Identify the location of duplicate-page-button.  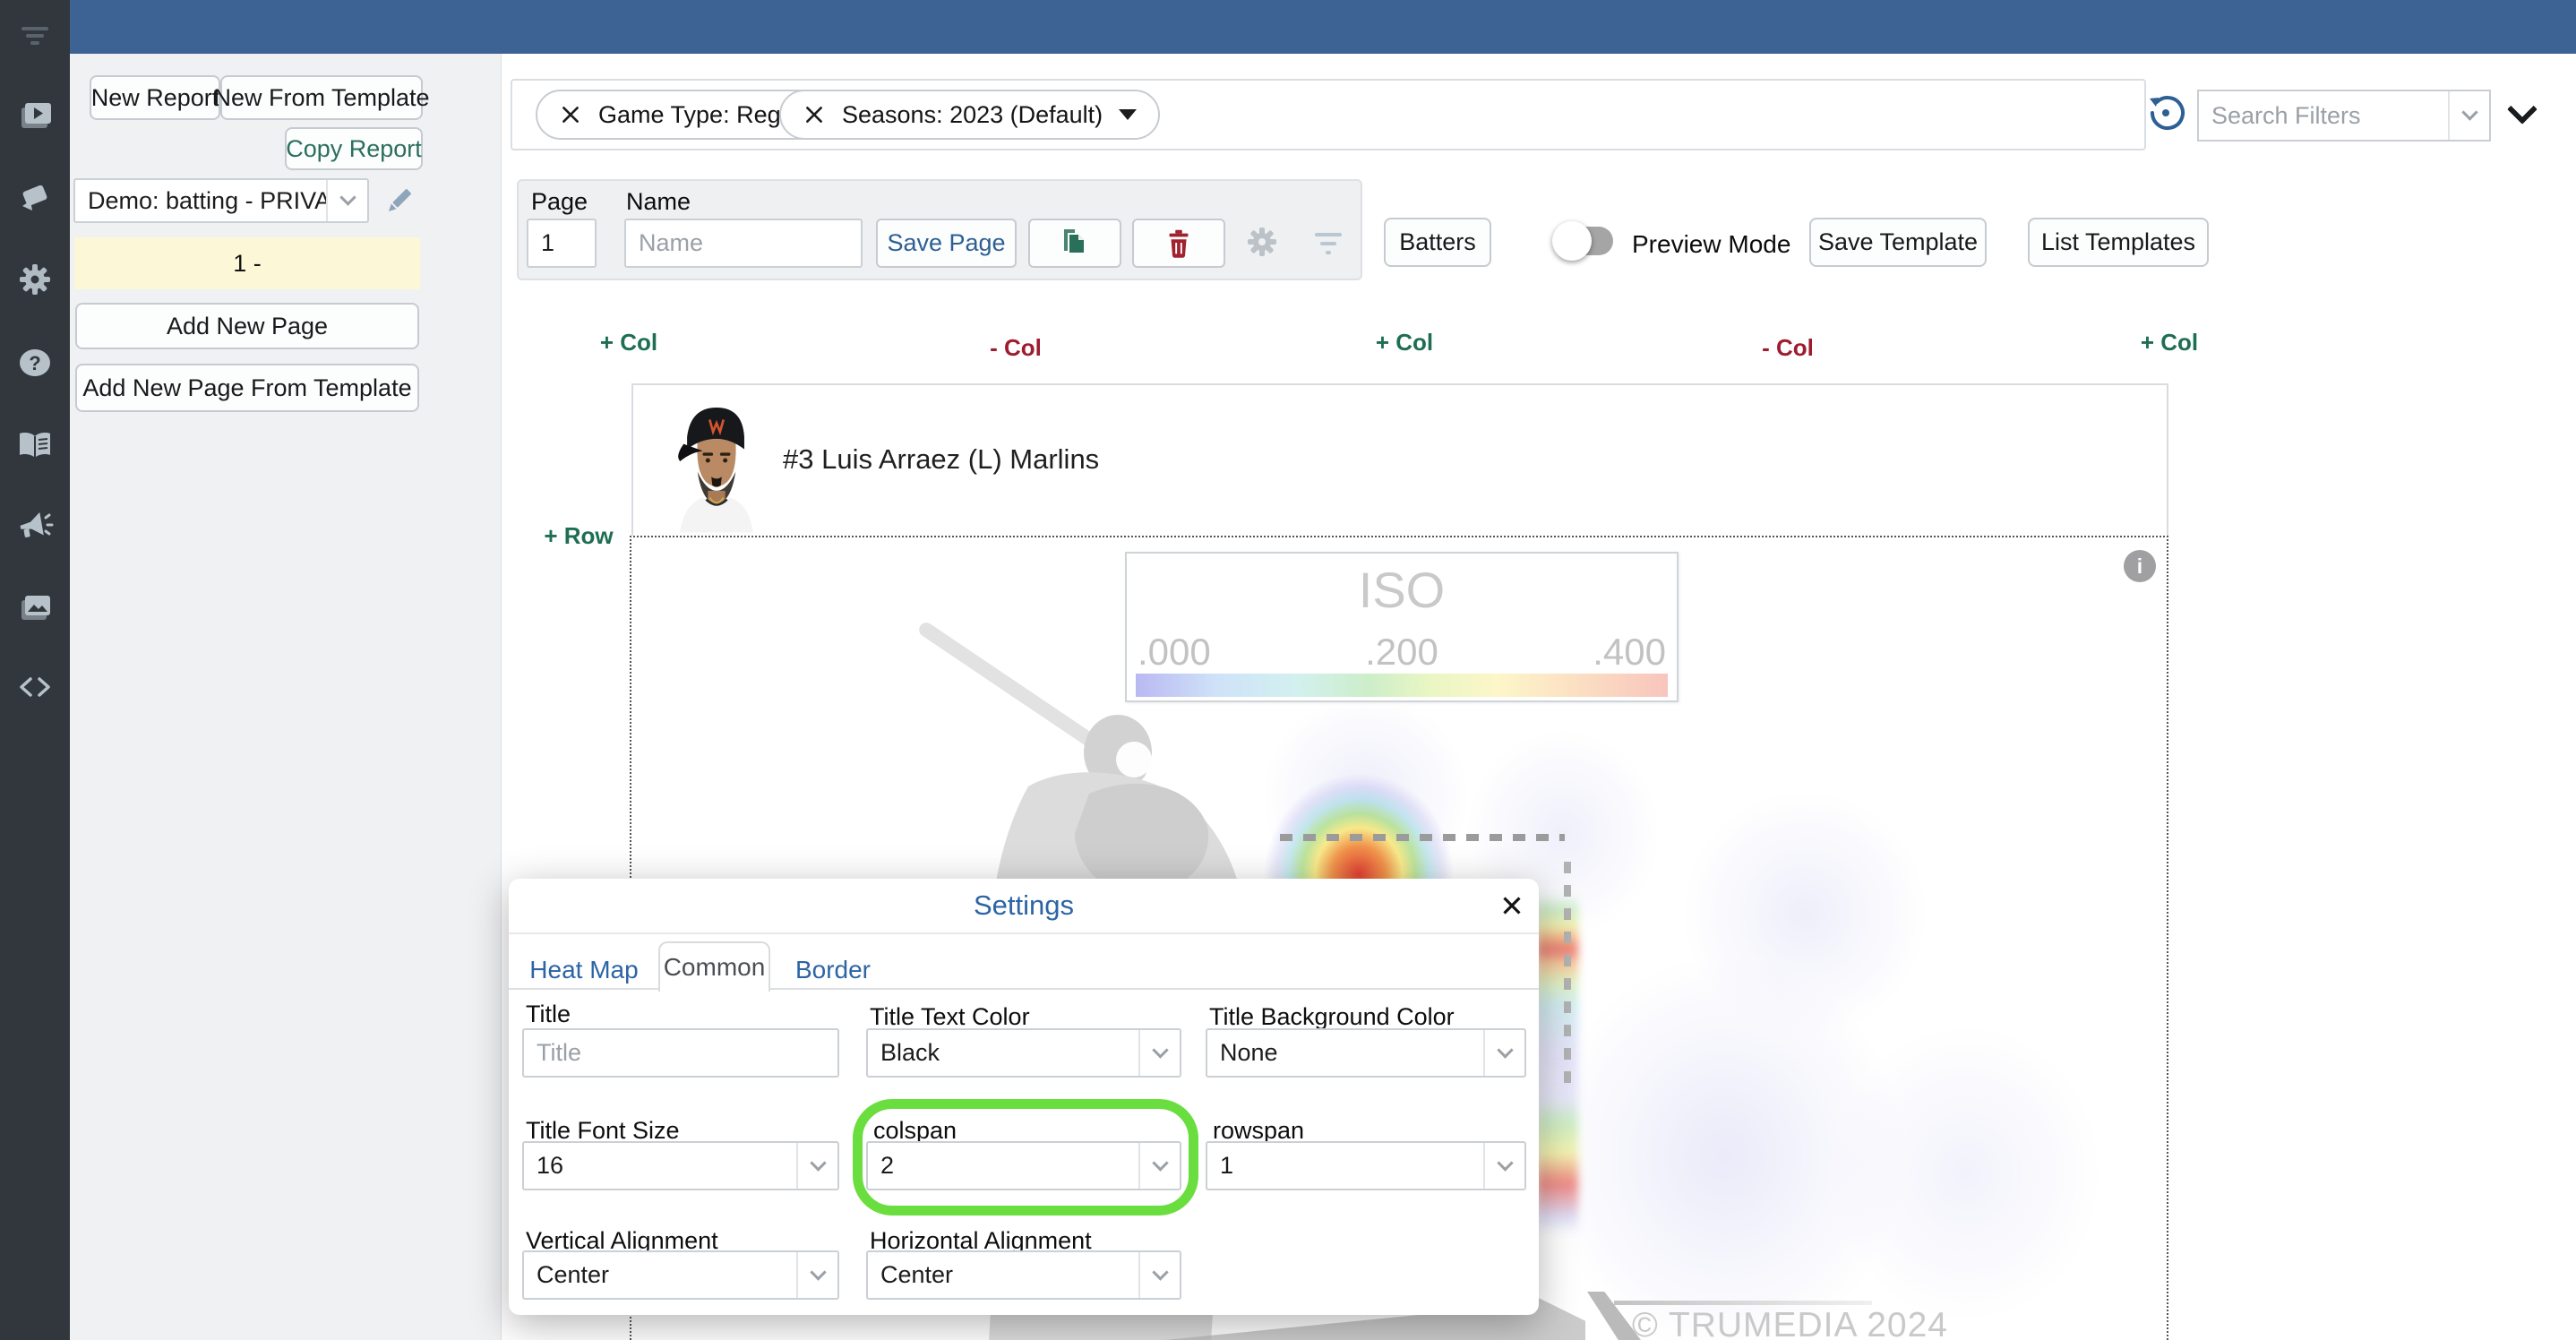
(1074, 243).